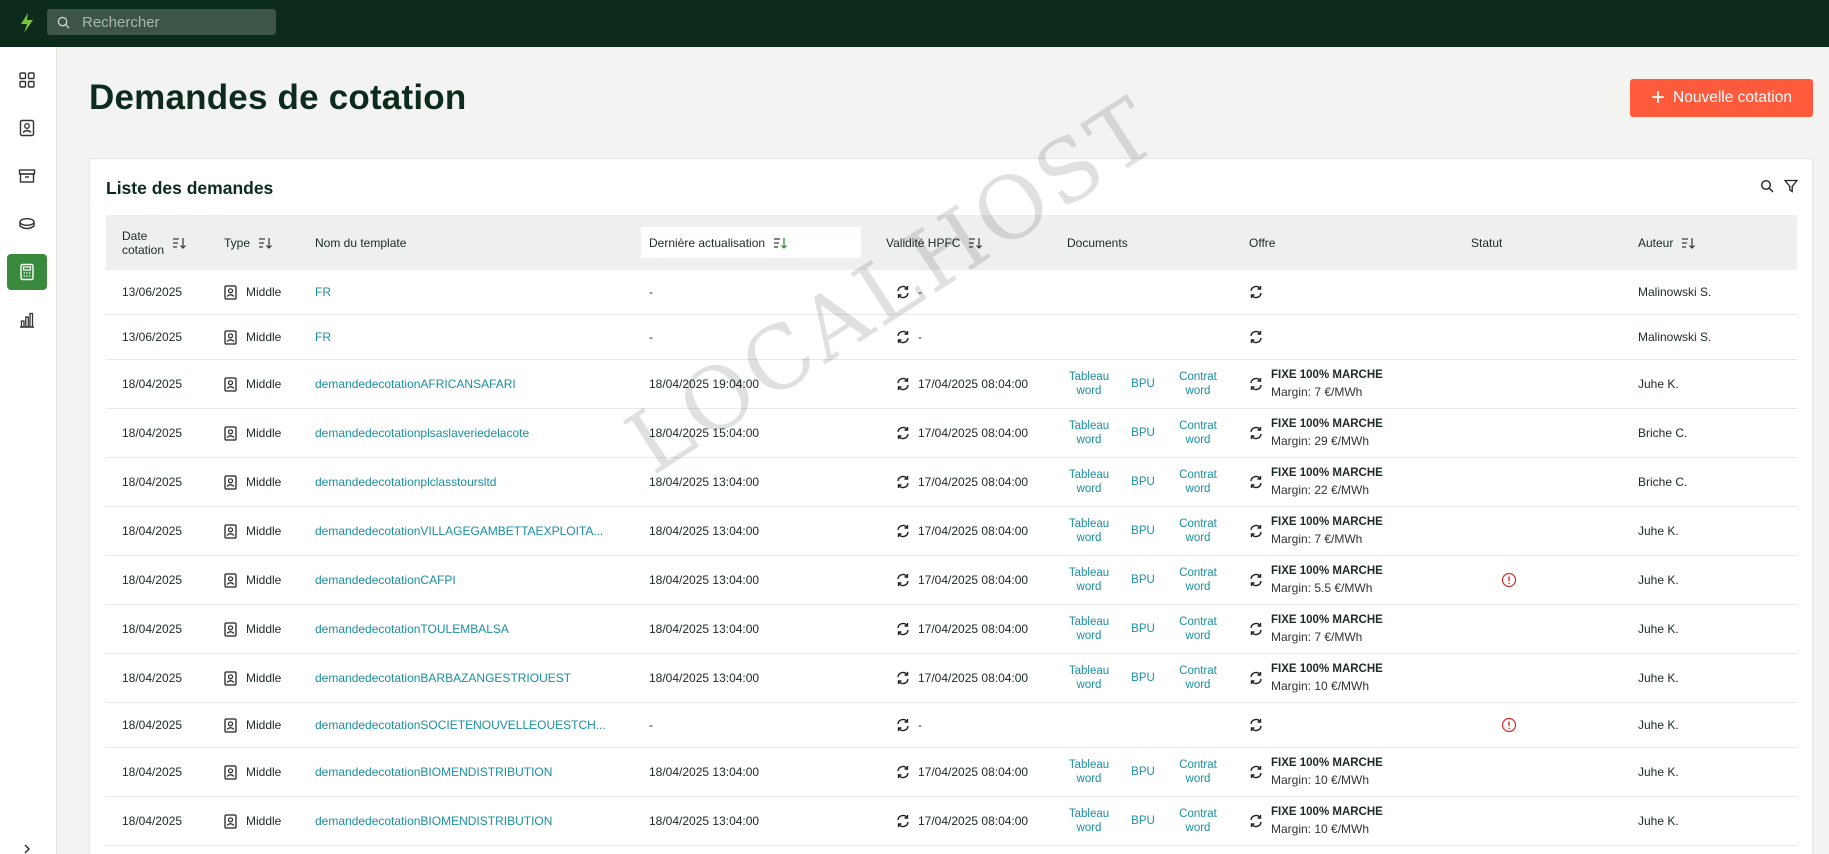 This screenshot has height=854, width=1829. What do you see at coordinates (934, 242) in the screenshot?
I see `col-hpfc: Validité HPFC` at bounding box center [934, 242].